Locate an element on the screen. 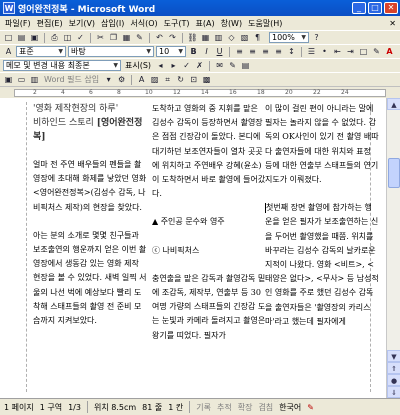 Image resolution: width=400 pixels, height=415 pixels. redo-icon: ↷ is located at coordinates (172, 37).